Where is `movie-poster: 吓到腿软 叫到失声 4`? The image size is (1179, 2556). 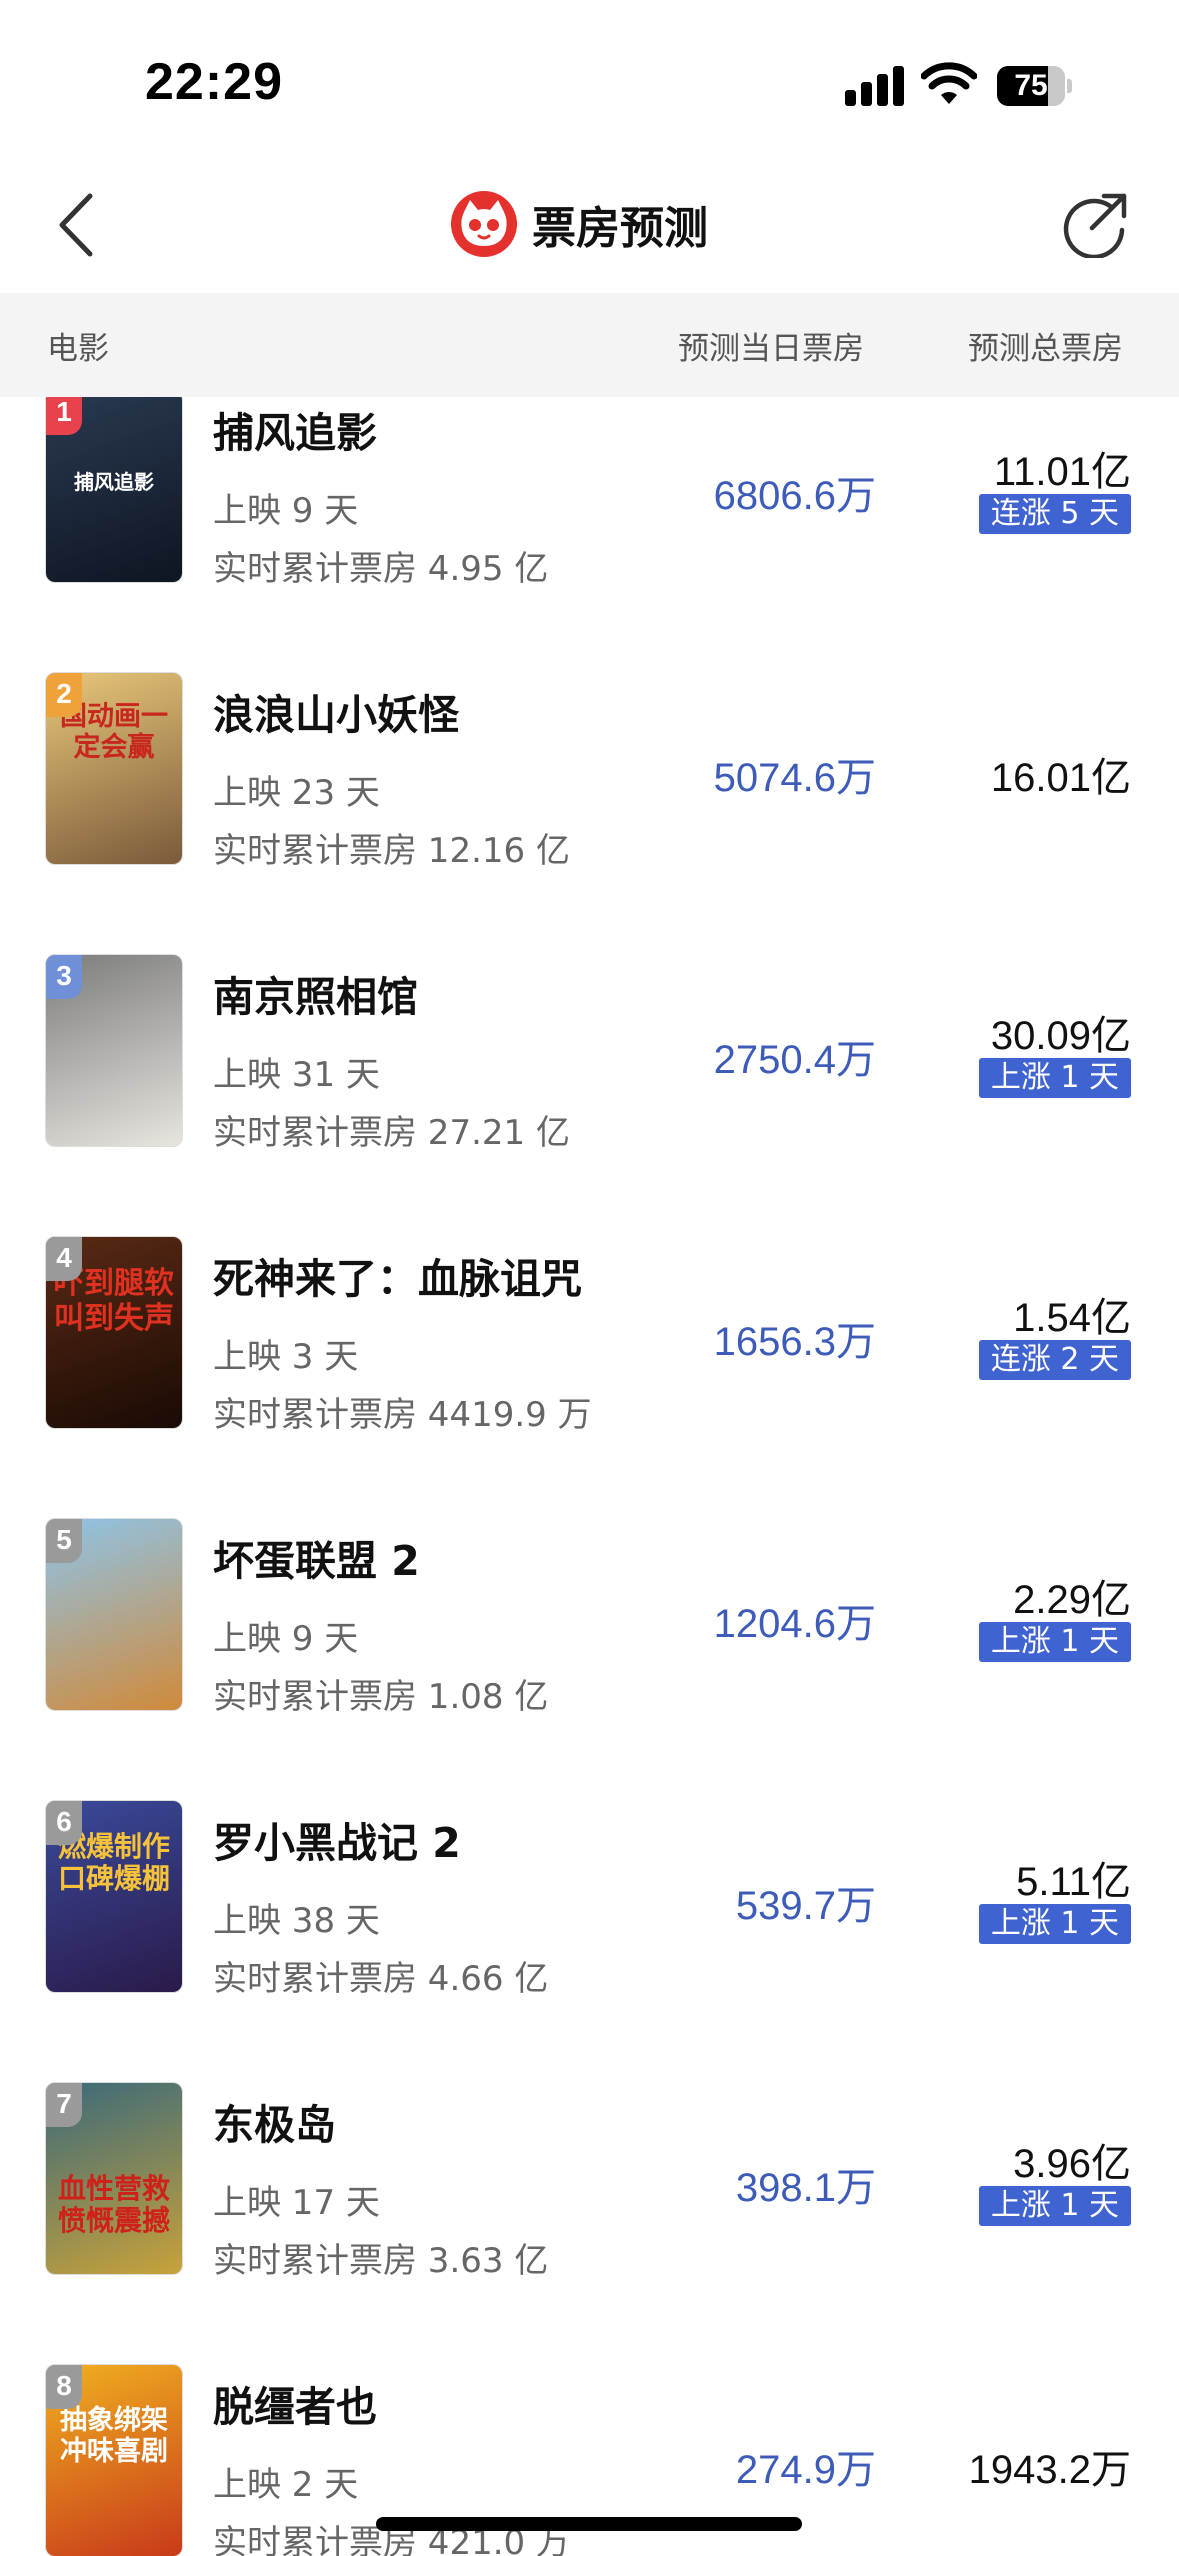 movie-poster: 吓到腿软 叫到失声 4 is located at coordinates (114, 1332).